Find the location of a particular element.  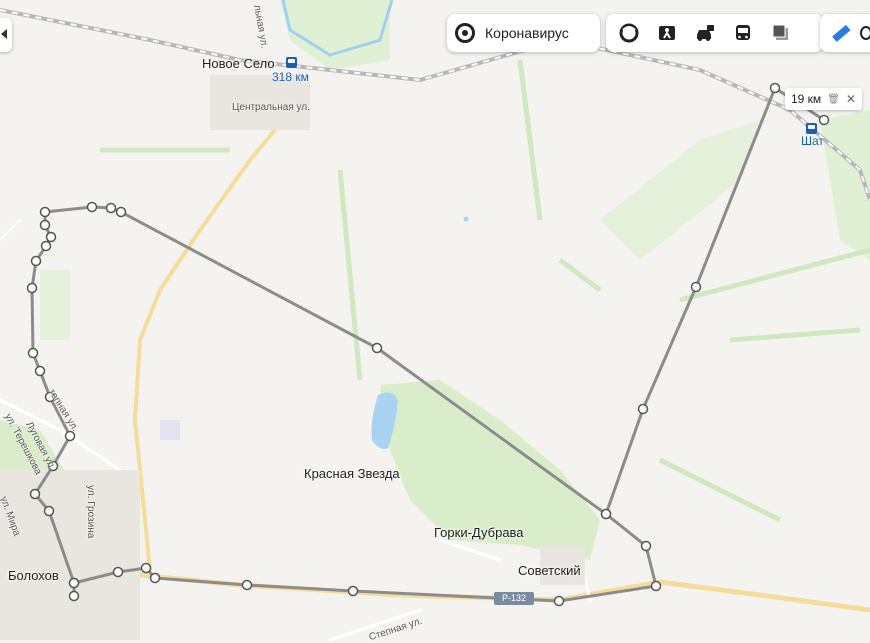

map-layers-toolbar is located at coordinates (714, 33).